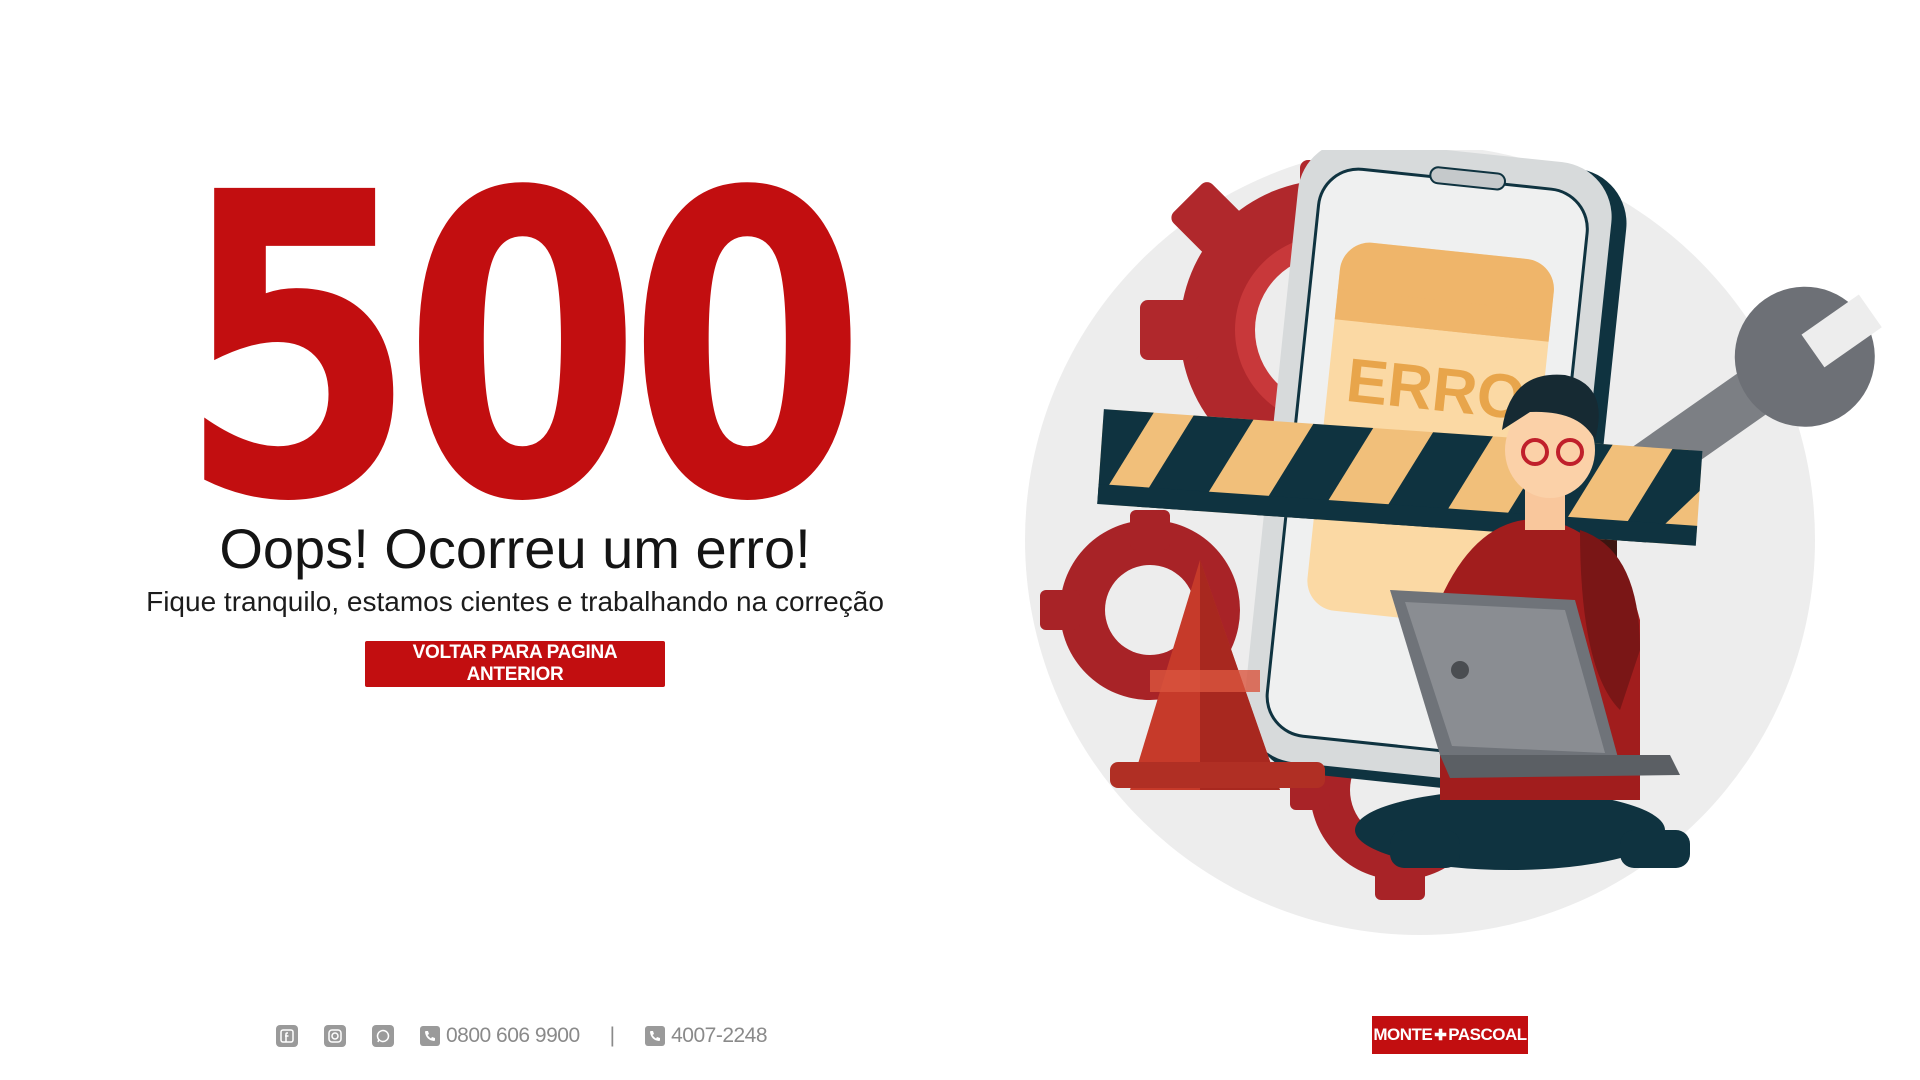 Image resolution: width=1920 pixels, height=1080 pixels. Describe the element at coordinates (513, 1035) in the screenshot. I see `phone-number-1: 0800 606 9900` at that location.